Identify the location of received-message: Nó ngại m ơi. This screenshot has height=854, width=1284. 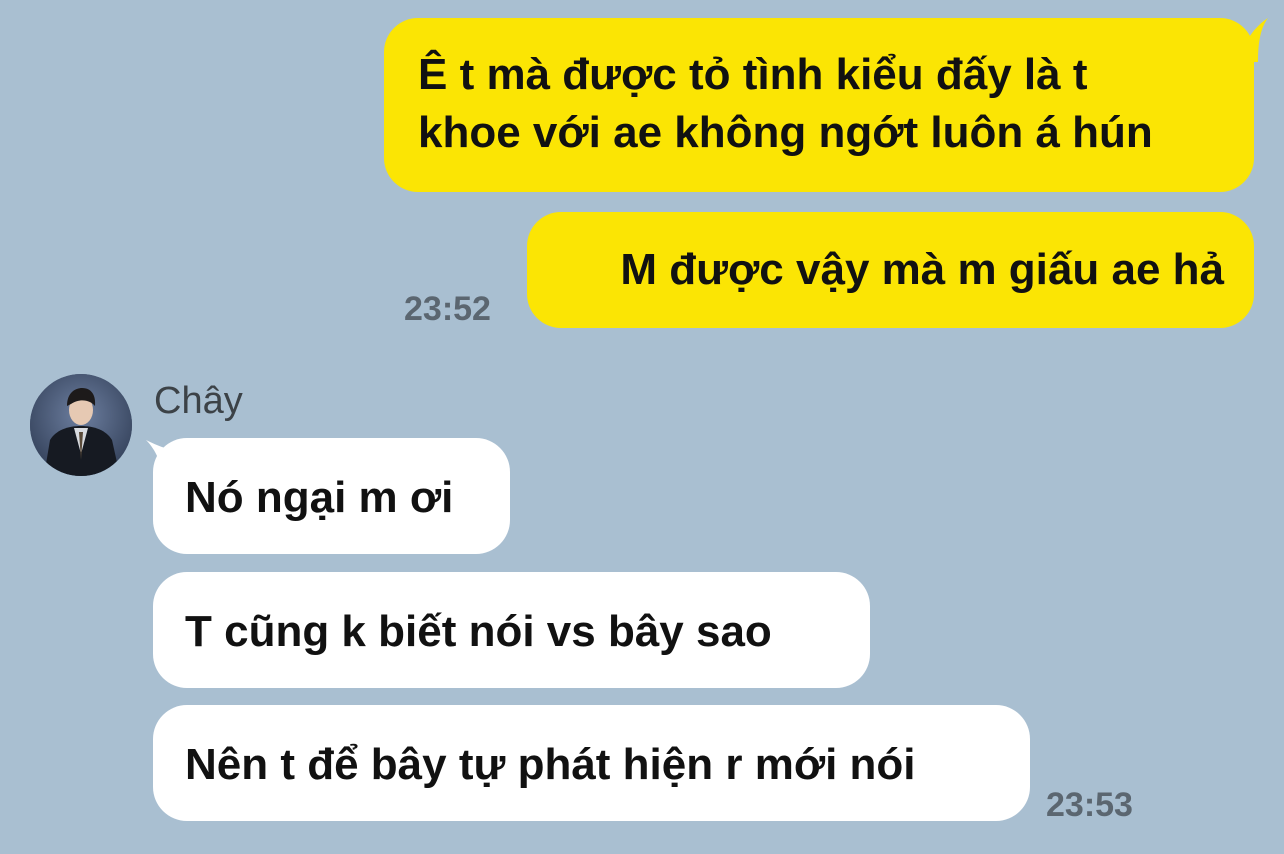
(331, 496).